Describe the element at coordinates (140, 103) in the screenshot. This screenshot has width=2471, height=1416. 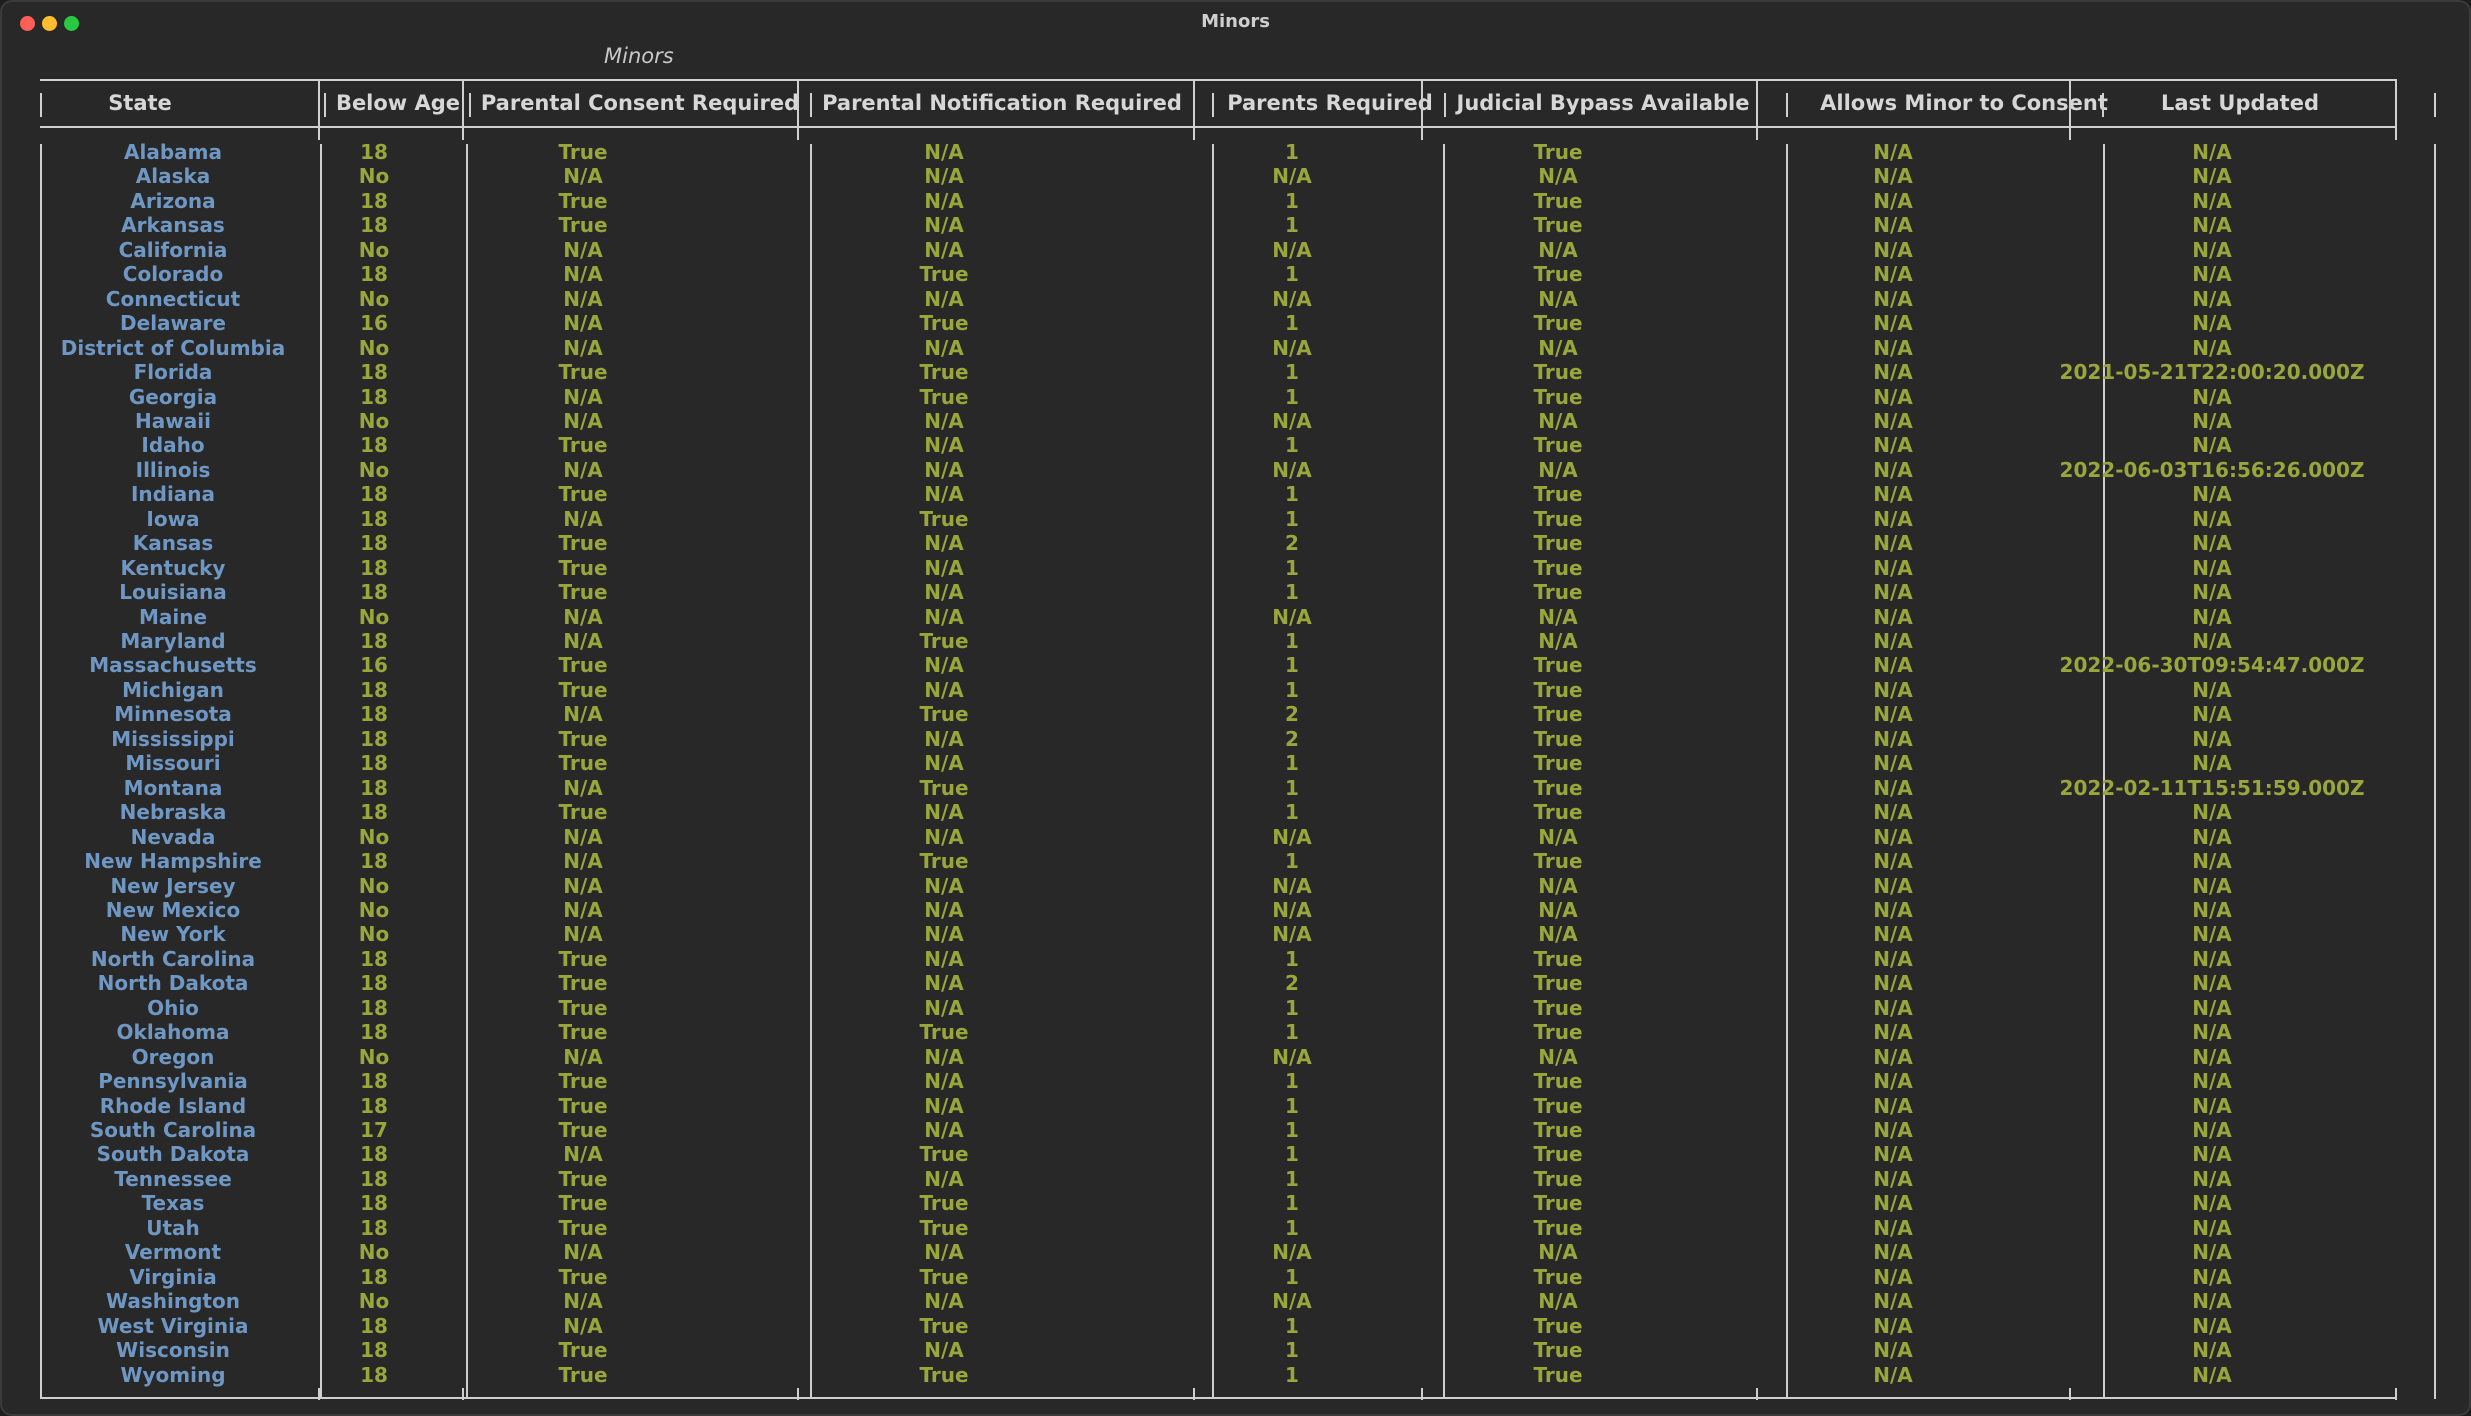
I see `column-header: State` at that location.